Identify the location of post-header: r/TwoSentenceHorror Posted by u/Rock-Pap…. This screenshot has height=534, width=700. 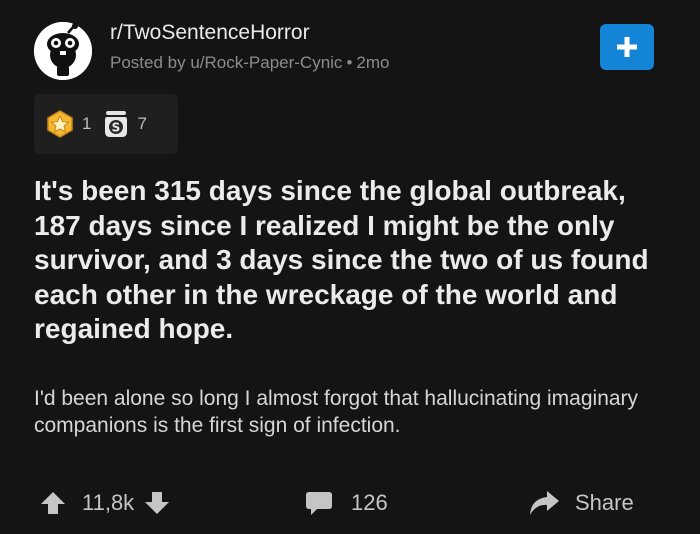
(350, 50).